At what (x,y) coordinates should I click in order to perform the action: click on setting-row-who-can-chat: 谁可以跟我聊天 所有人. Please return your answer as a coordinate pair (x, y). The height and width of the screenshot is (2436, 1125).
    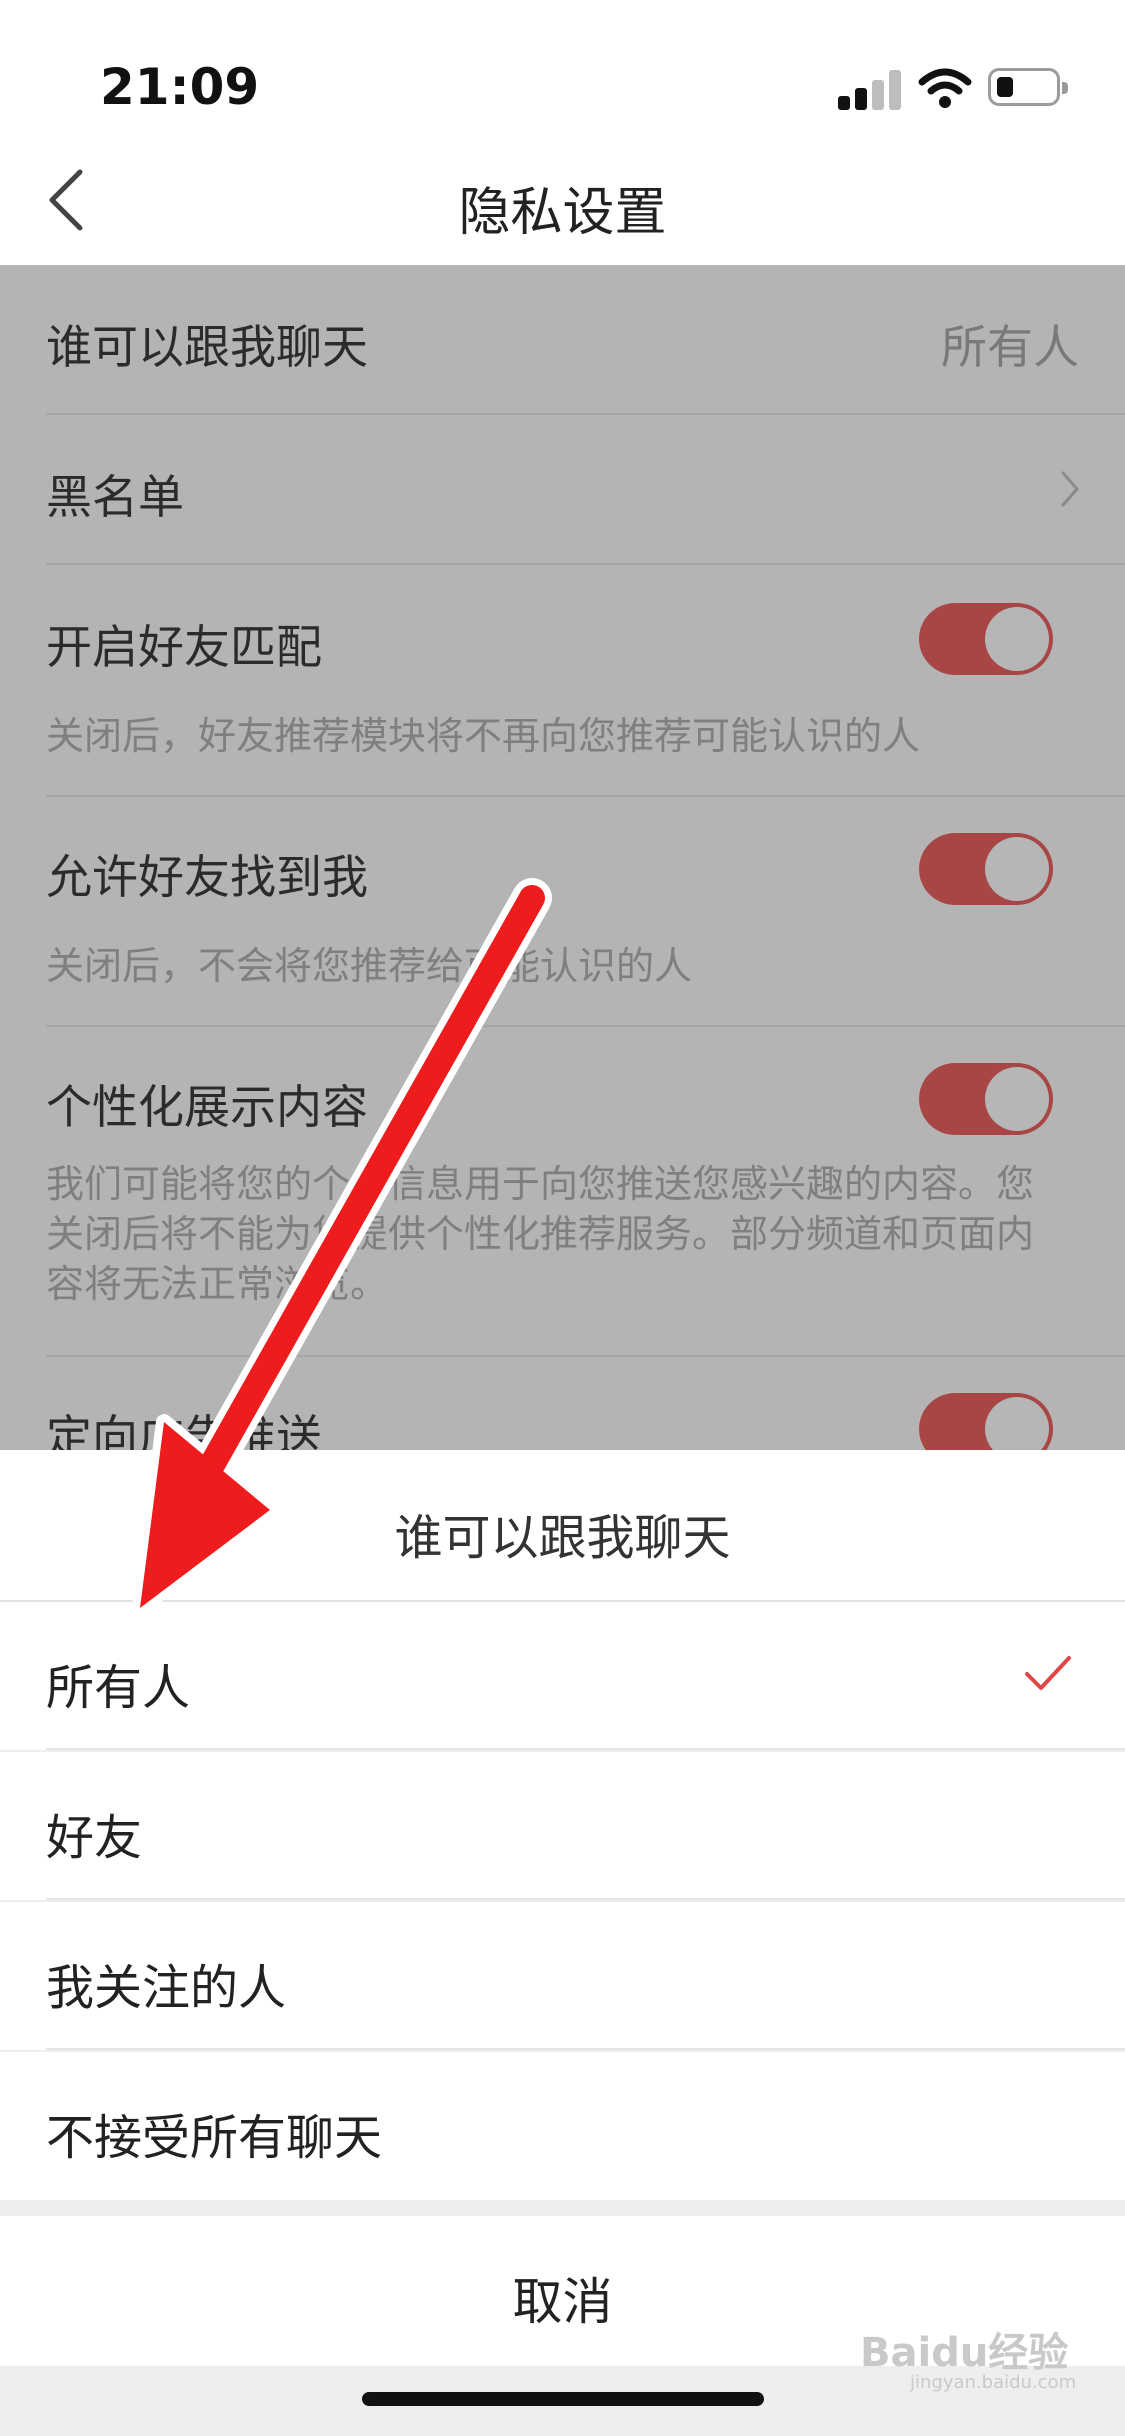
    Looking at the image, I should click on (585, 340).